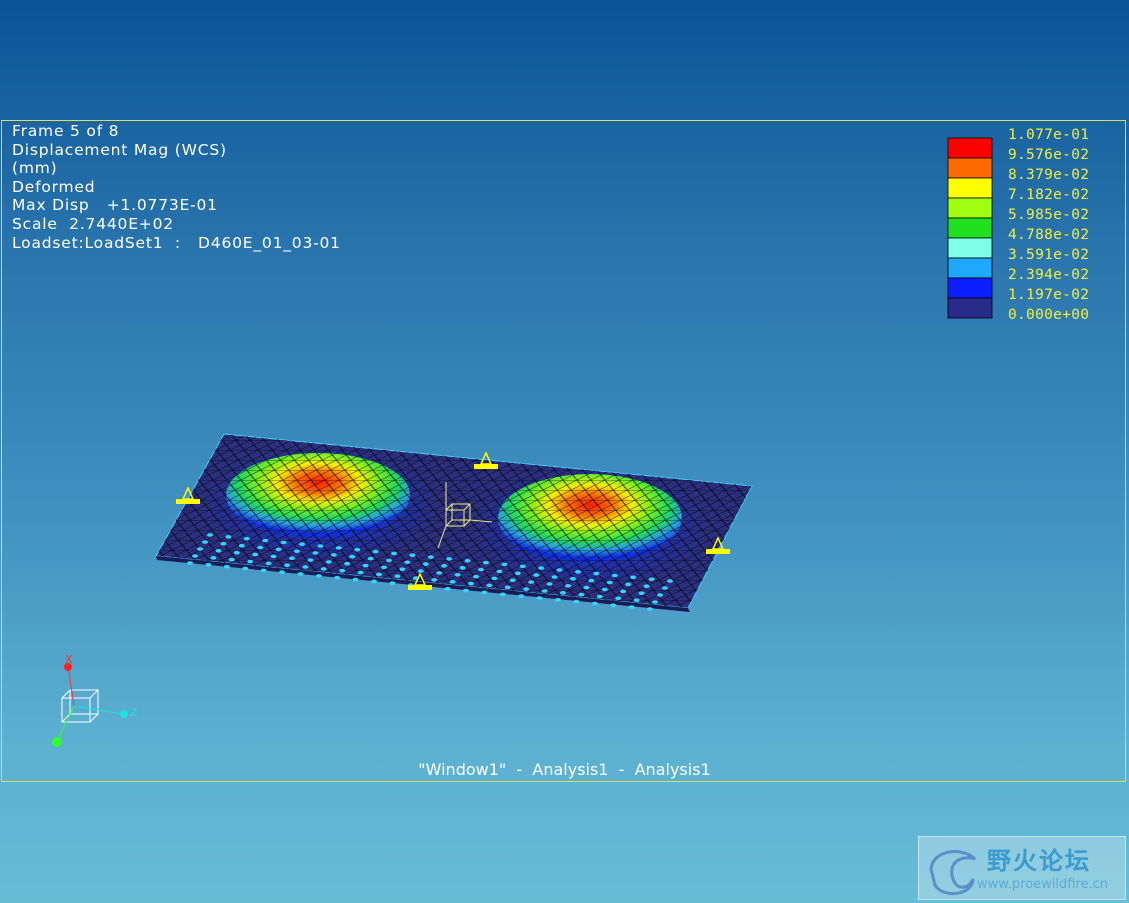 The image size is (1129, 903). I want to click on legend-value: 2.394e-02, so click(1049, 275).